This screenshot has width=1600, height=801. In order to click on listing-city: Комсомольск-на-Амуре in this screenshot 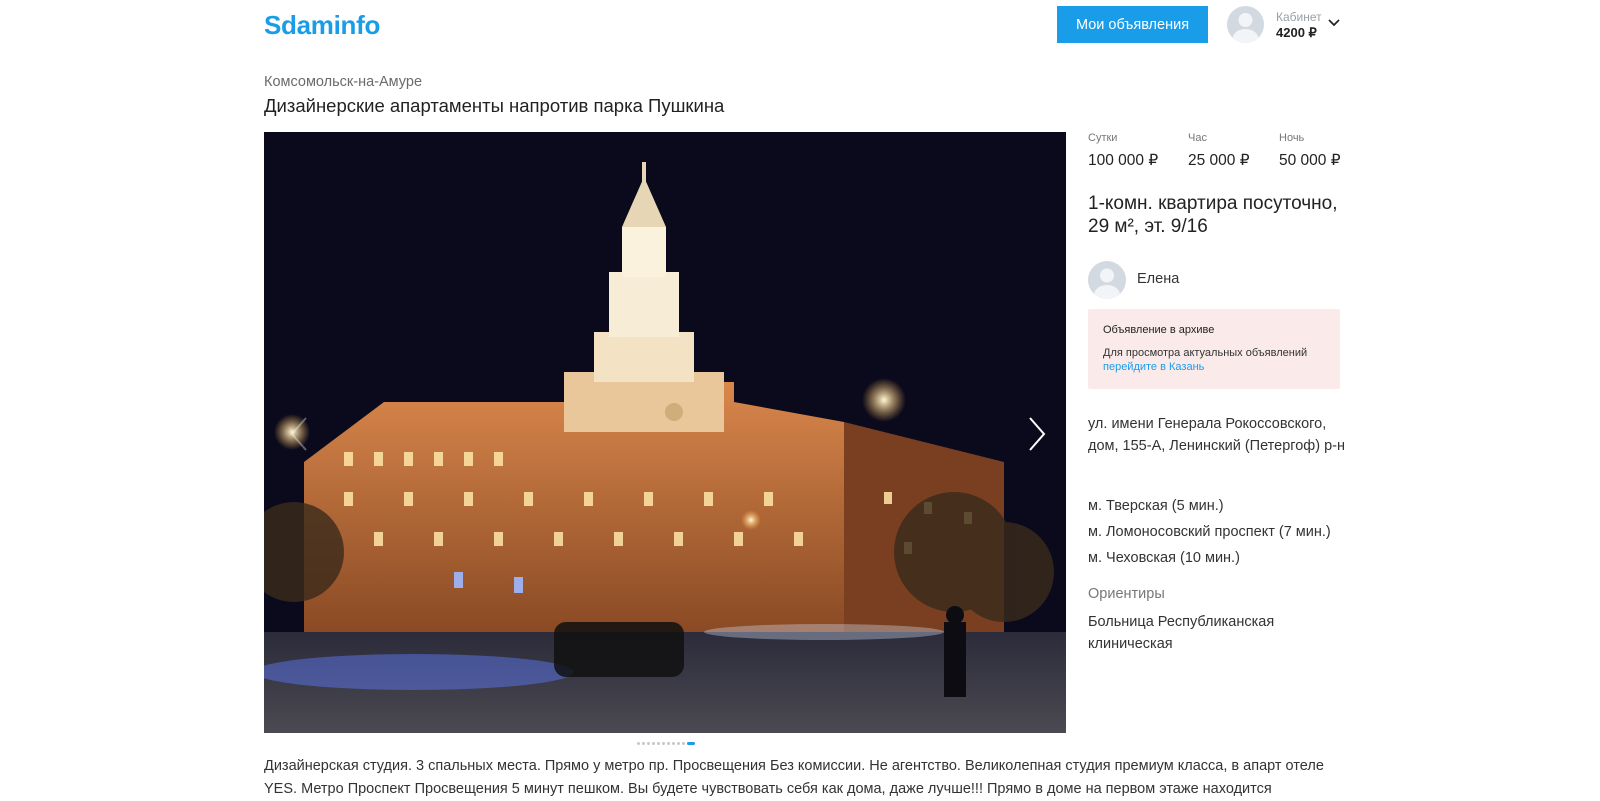, I will do `click(343, 82)`.